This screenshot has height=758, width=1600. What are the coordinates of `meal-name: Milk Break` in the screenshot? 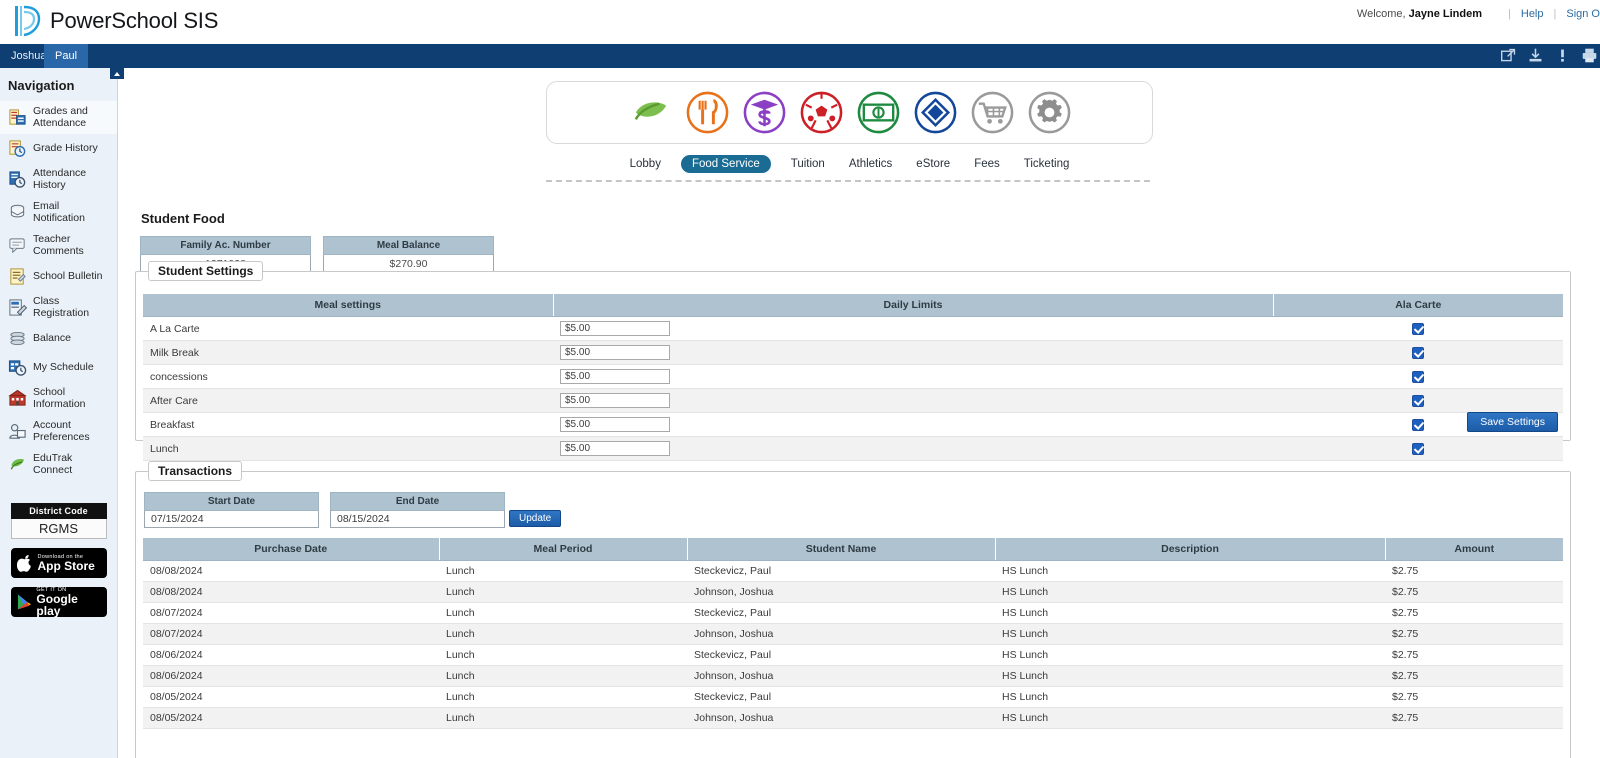 It's located at (348, 352).